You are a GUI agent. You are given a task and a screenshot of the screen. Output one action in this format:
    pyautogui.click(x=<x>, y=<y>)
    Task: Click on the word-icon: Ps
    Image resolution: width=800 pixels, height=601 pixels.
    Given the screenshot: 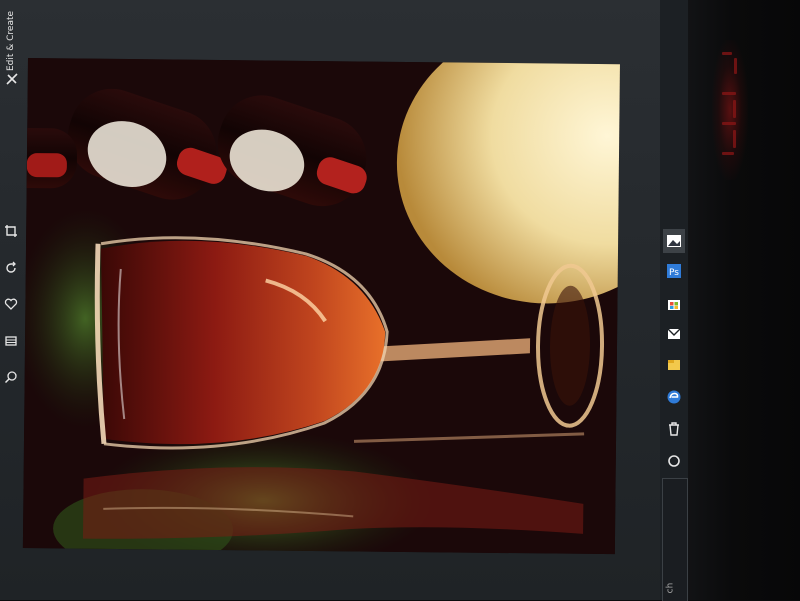 What is the action you would take?
    pyautogui.click(x=674, y=271)
    